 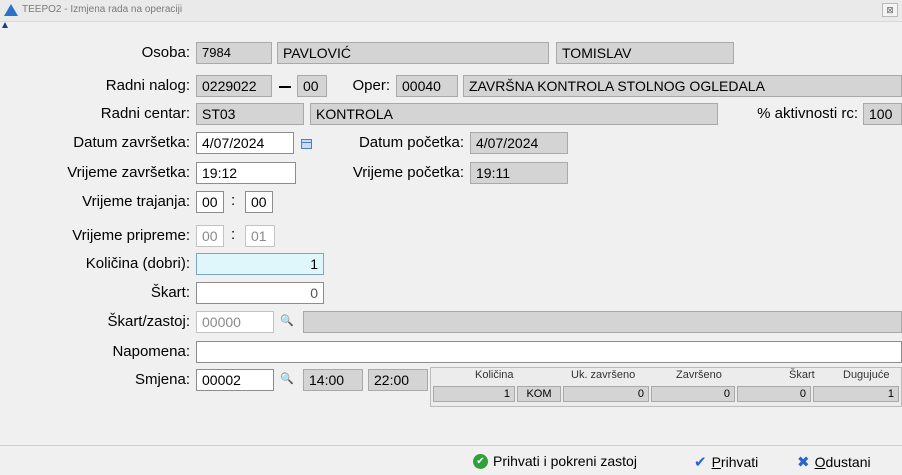 I want to click on odustani-button: ✖ Odustani, so click(x=834, y=462).